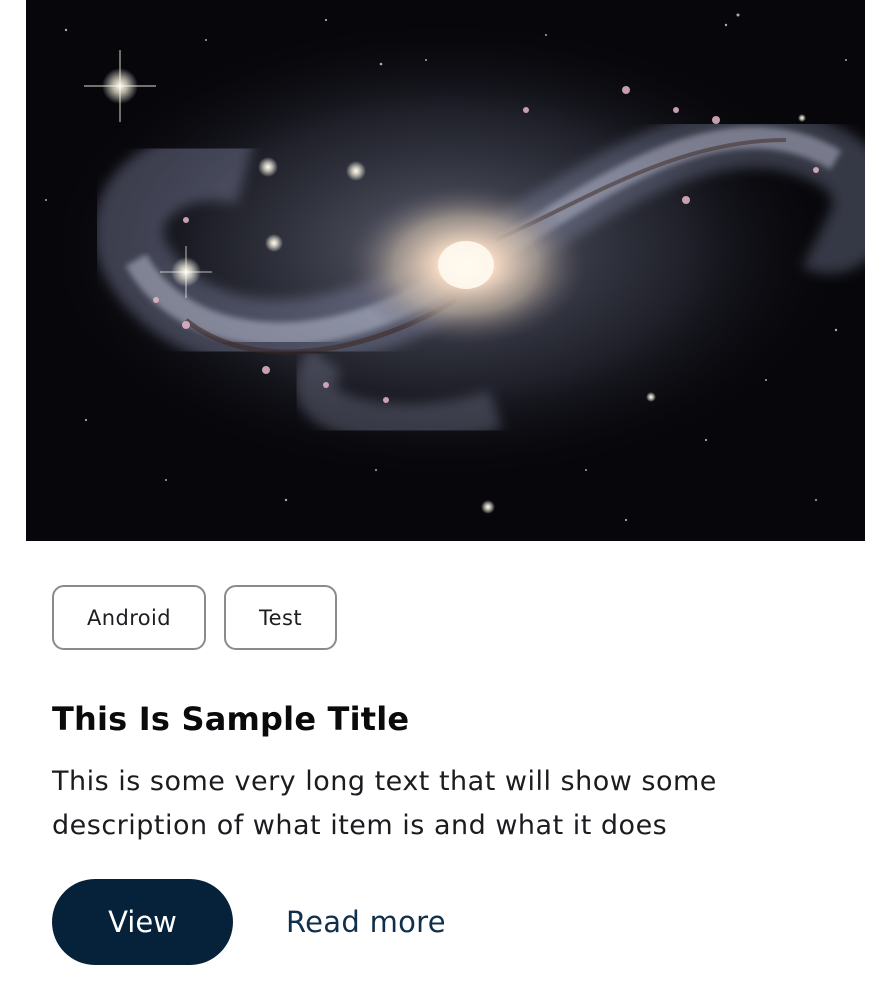  Describe the element at coordinates (129, 617) in the screenshot. I see `tag-chip-android: Android` at that location.